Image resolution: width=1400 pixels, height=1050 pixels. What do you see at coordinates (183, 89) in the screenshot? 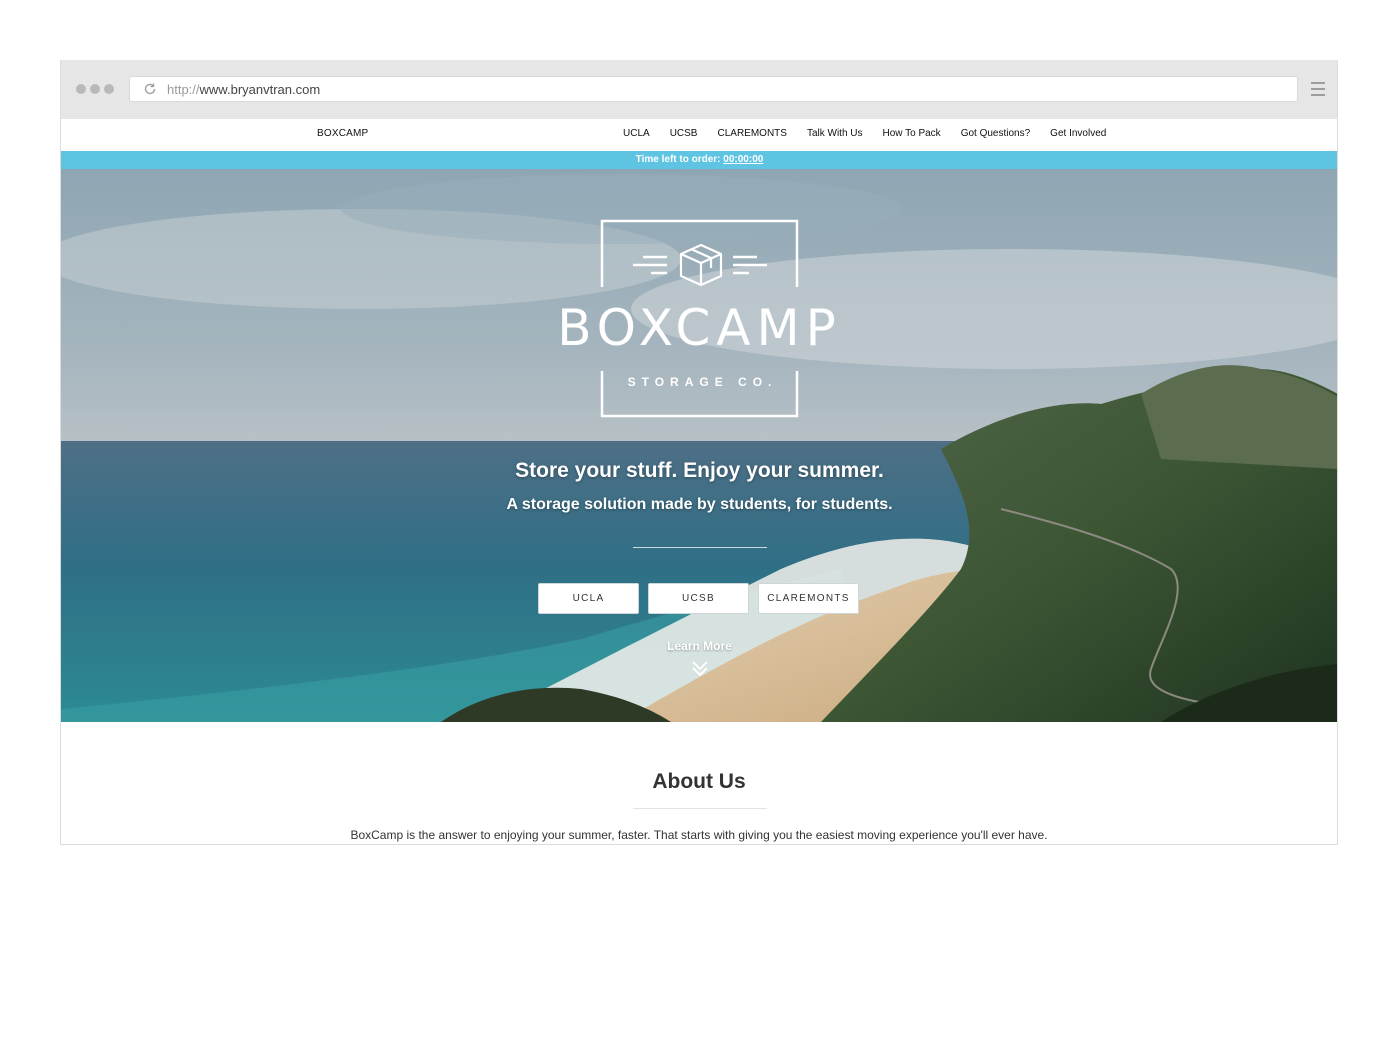
I see `url-protocol: http://` at bounding box center [183, 89].